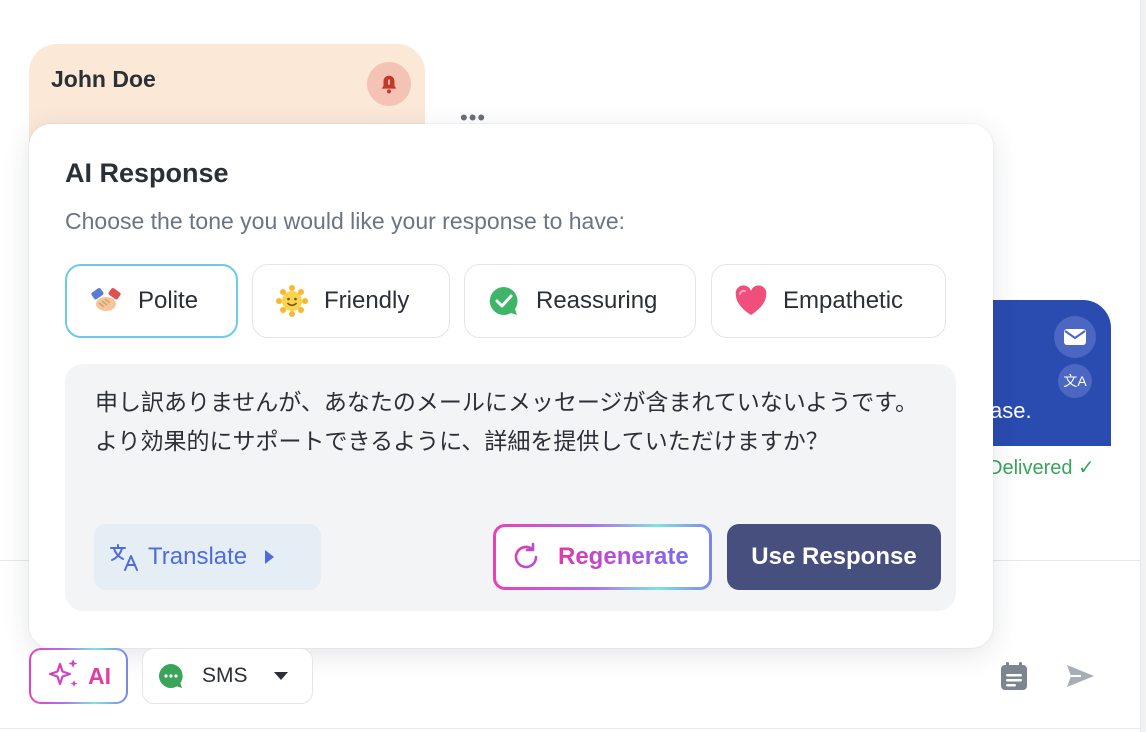 Image resolution: width=1146 pixels, height=732 pixels. I want to click on mail-icon, so click(1075, 337).